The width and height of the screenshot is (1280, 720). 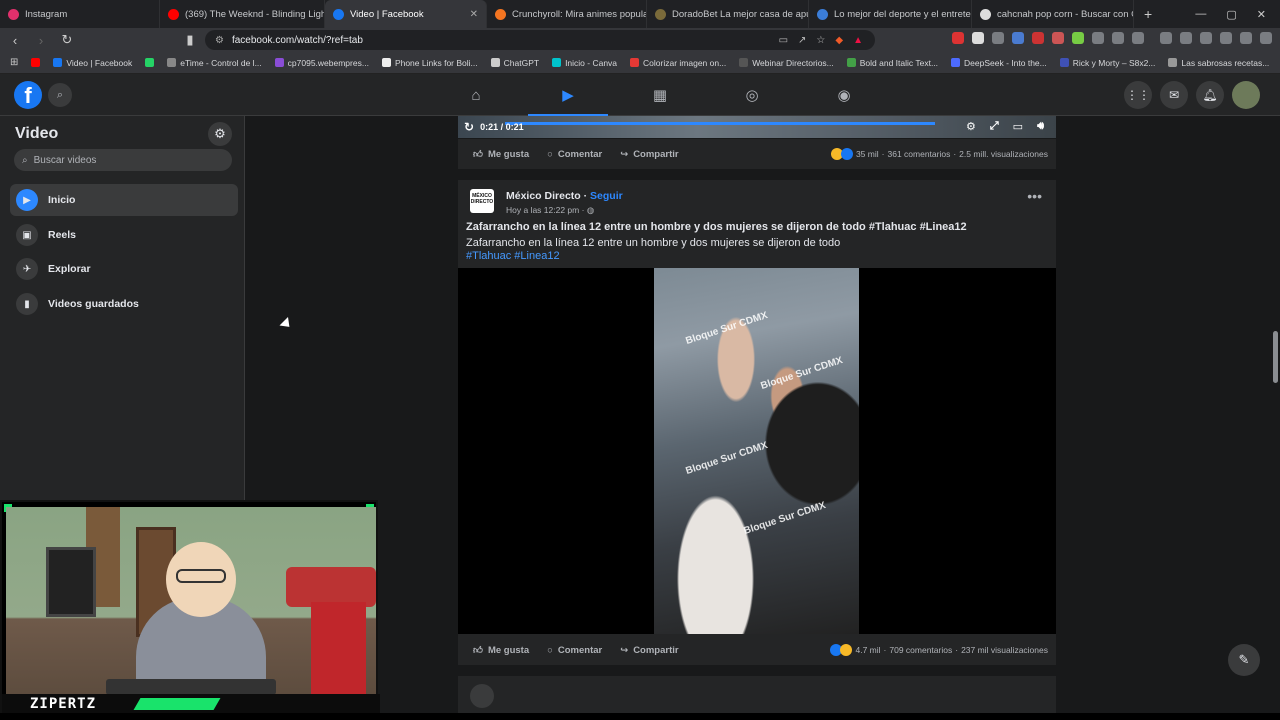 What do you see at coordinates (752, 95) in the screenshot?
I see `groups-icon: ◎` at bounding box center [752, 95].